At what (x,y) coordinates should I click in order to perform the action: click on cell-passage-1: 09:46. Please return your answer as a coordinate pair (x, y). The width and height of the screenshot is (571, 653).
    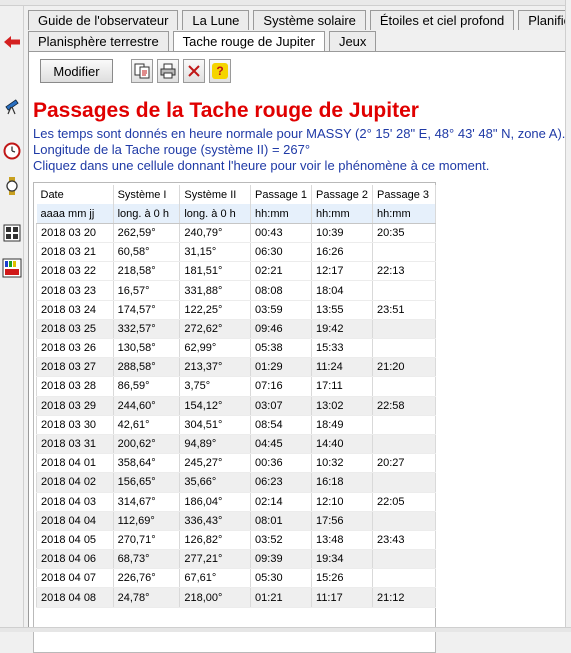
    Looking at the image, I should click on (281, 329).